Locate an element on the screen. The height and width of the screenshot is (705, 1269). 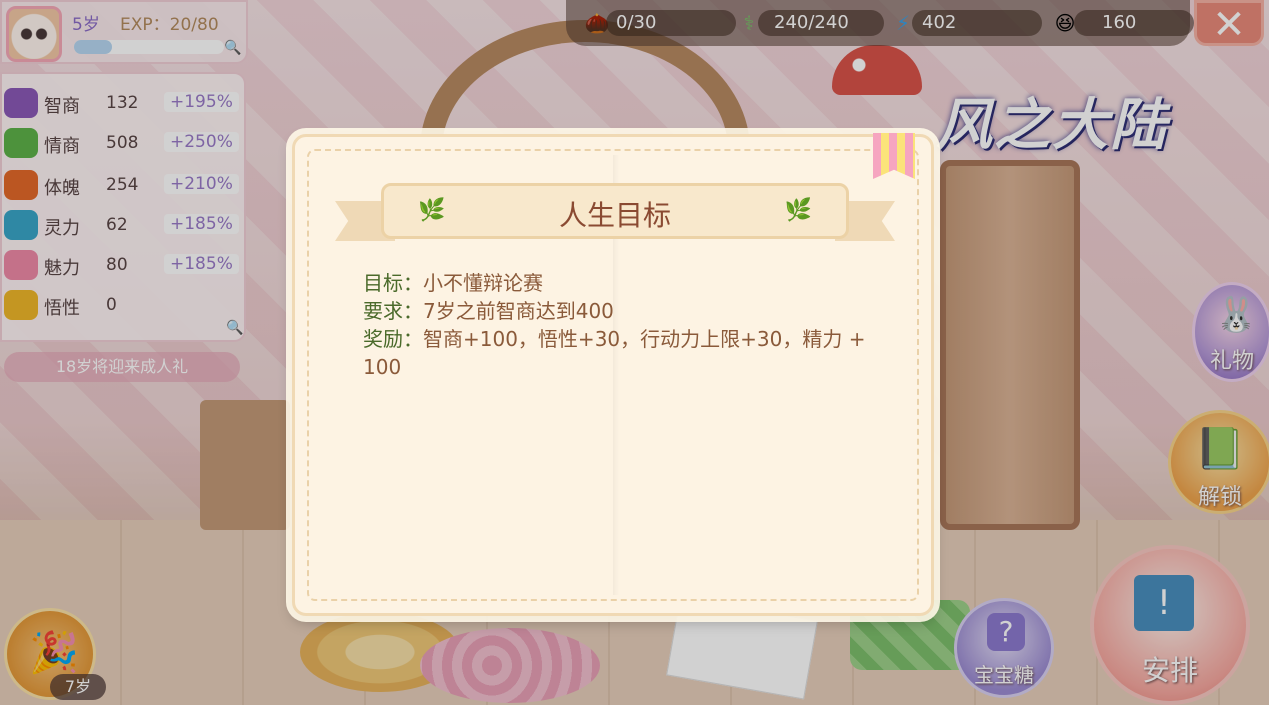
reward-row: 奖励：智商+100，悟性+30，行动力上限+30，精力 + 100 is located at coordinates (628, 353).